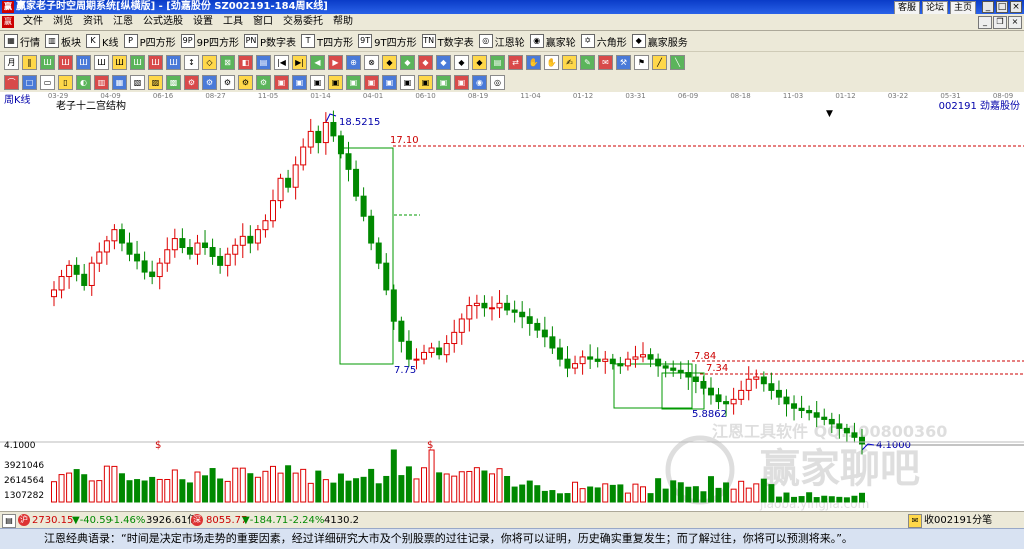  I want to click on drawing-tool-61-icon: ▣, so click(425, 82).